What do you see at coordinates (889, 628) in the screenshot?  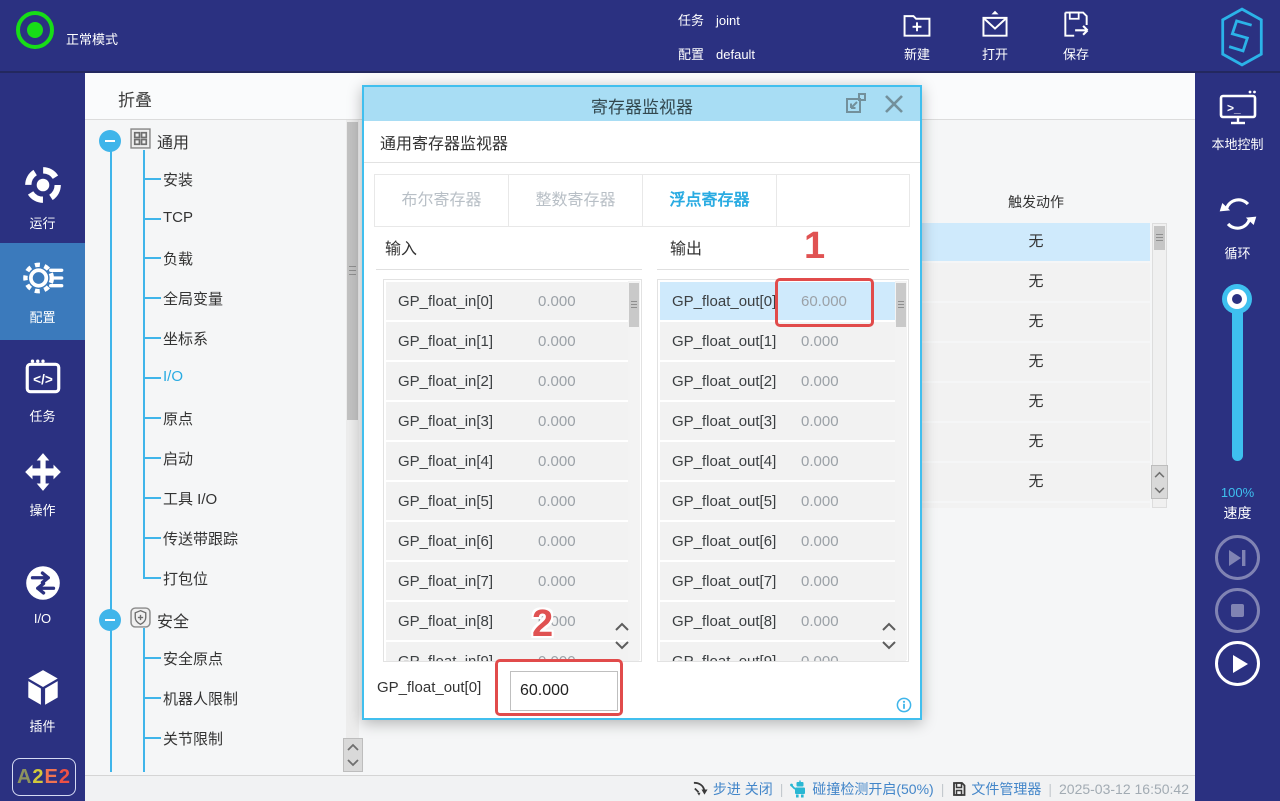 I see `output-scroll-up` at bounding box center [889, 628].